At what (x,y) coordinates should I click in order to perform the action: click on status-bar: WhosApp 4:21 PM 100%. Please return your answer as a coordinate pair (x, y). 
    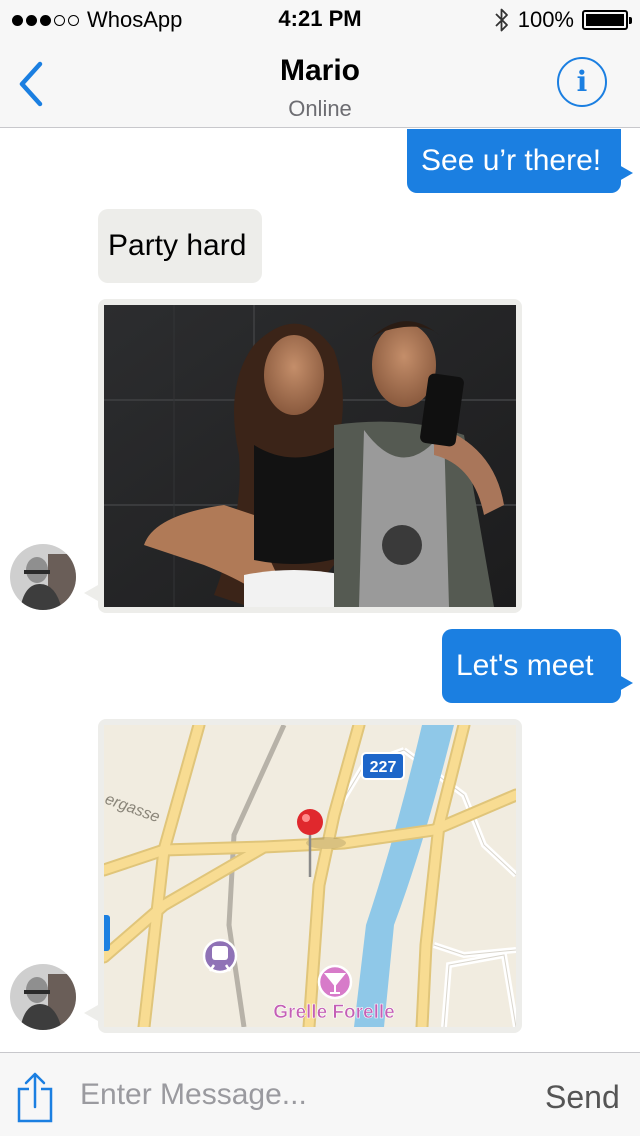
    Looking at the image, I should click on (320, 20).